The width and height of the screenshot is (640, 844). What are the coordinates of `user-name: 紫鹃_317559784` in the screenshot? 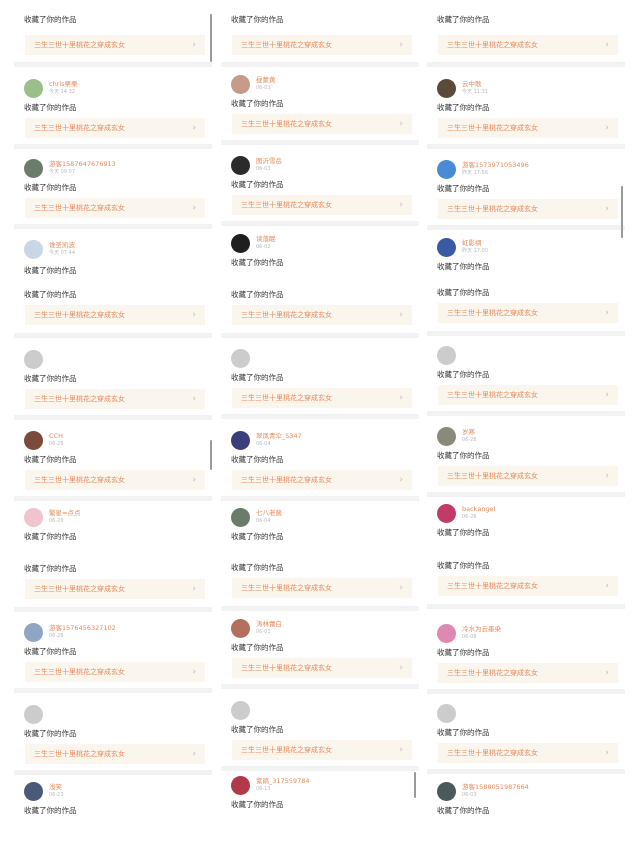 It's located at (282, 781).